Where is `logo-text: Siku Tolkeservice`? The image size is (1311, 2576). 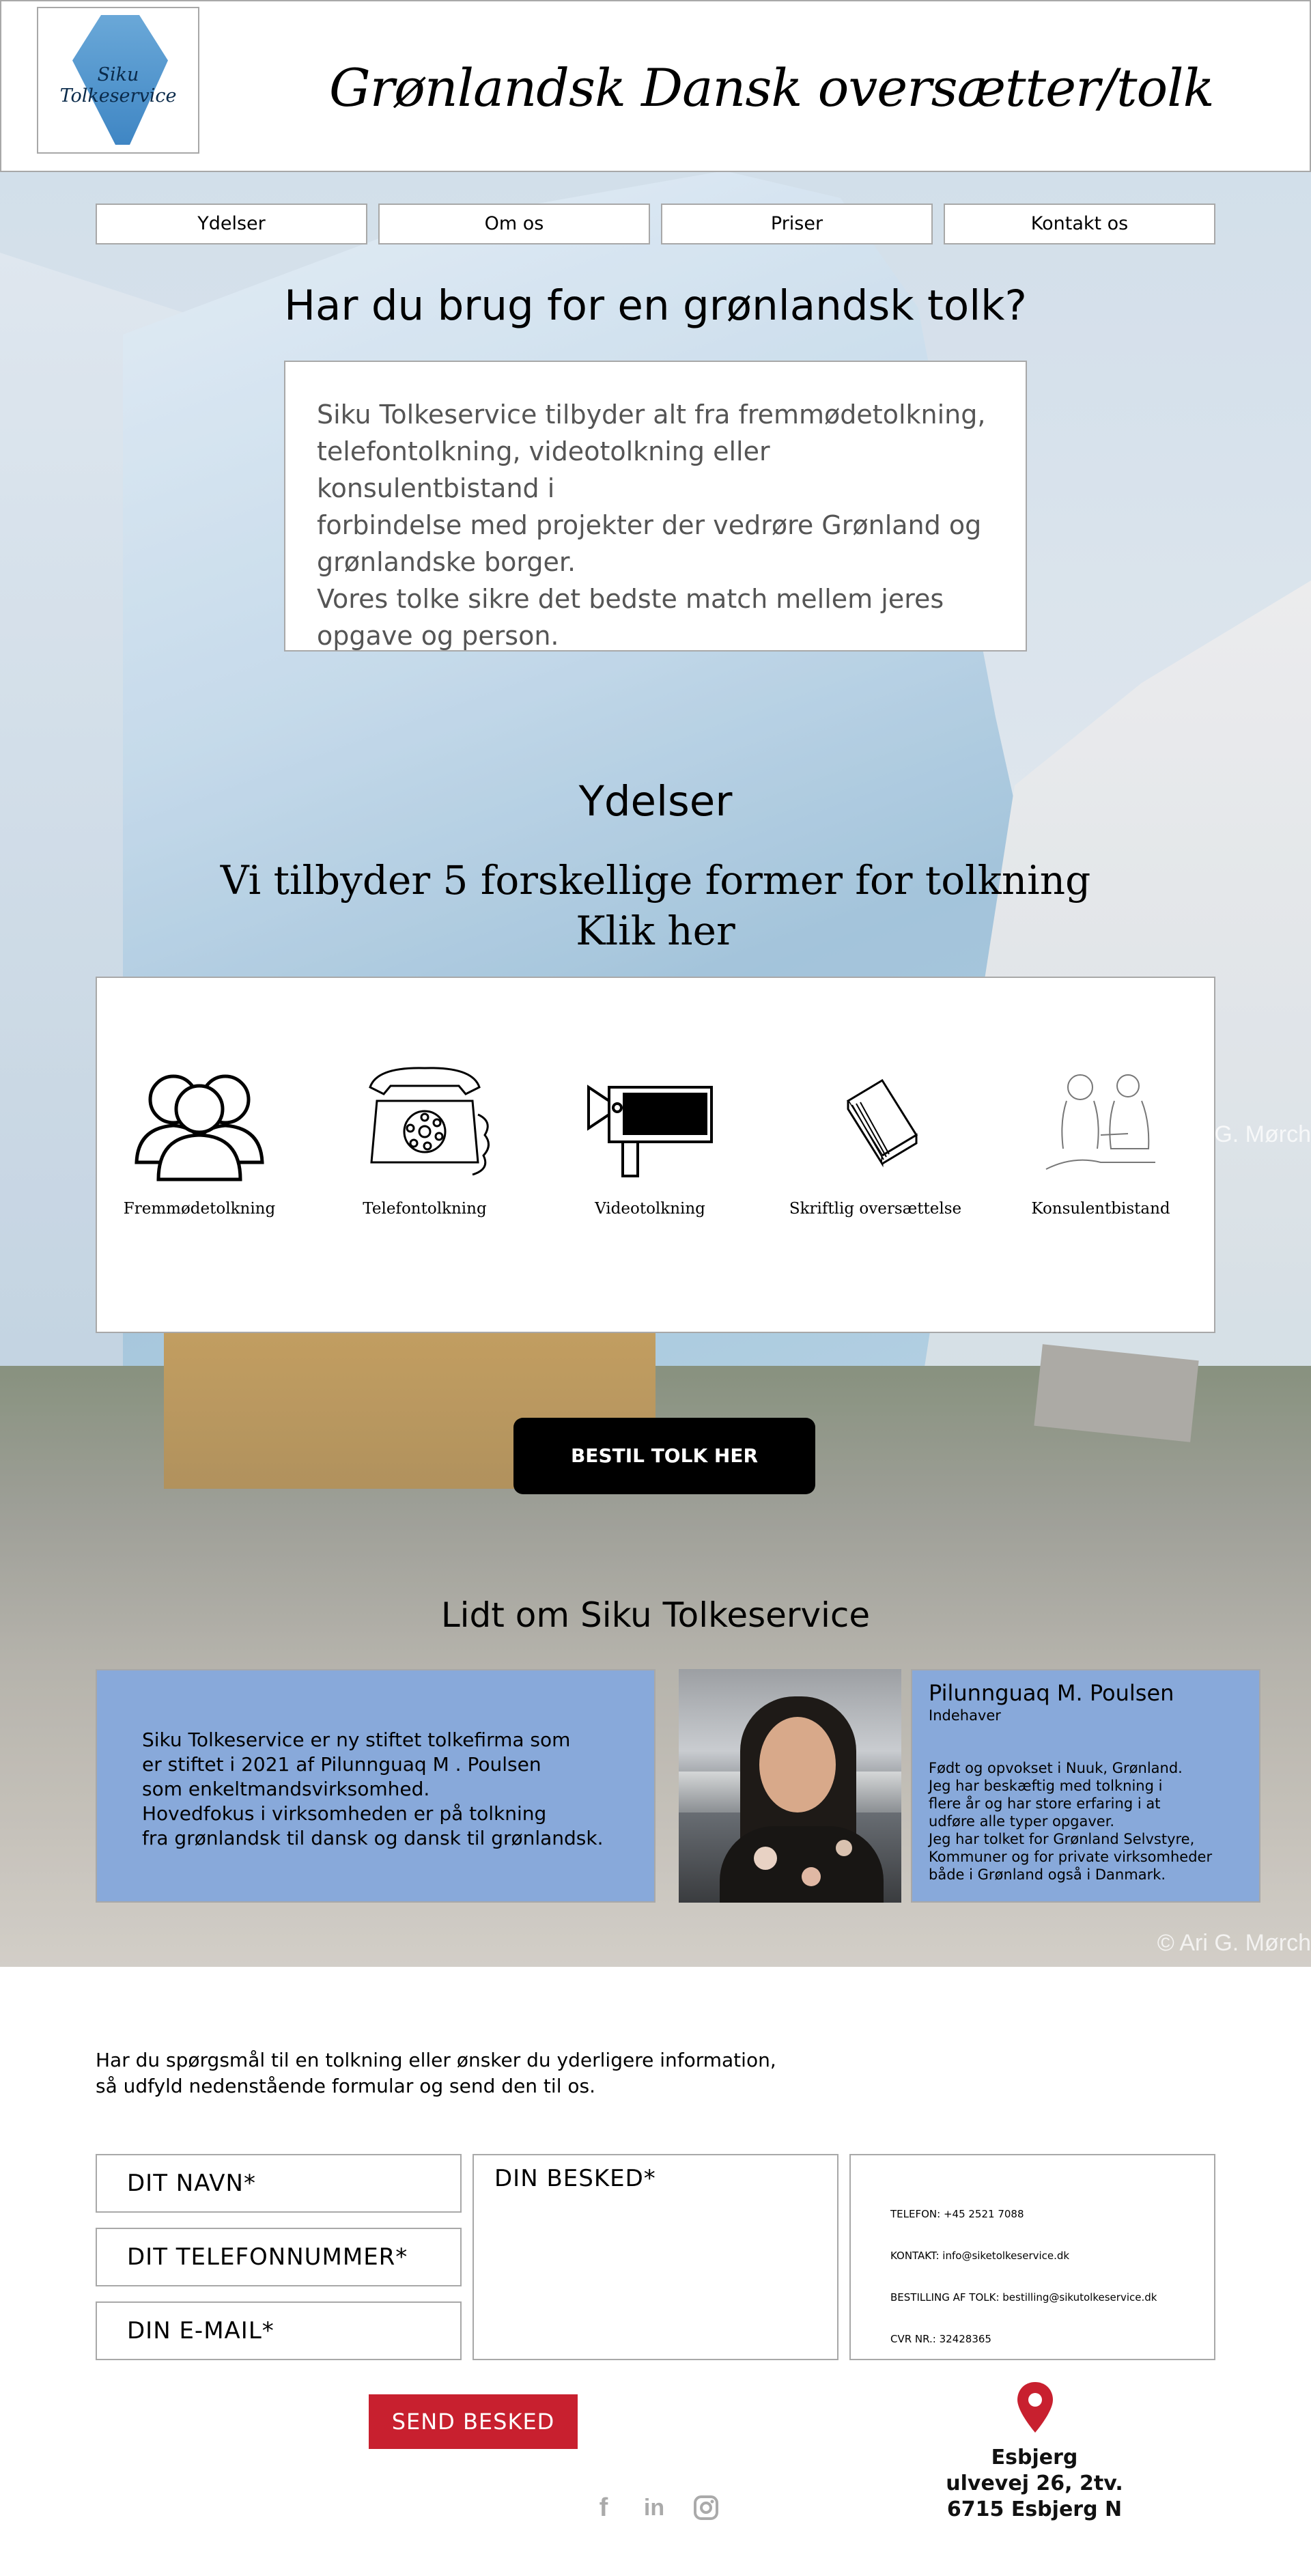 logo-text: Siku Tolkeservice is located at coordinates (118, 85).